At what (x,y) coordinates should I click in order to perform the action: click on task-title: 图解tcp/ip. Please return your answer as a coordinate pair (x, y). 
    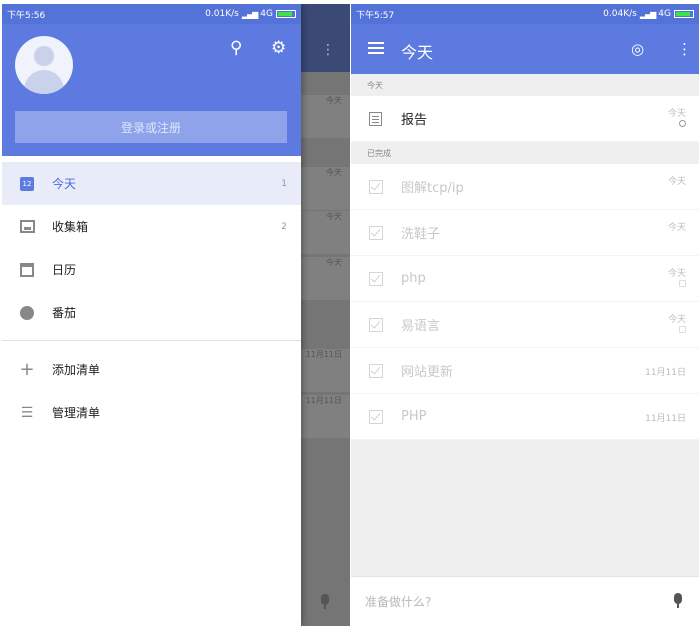
    Looking at the image, I should click on (432, 188).